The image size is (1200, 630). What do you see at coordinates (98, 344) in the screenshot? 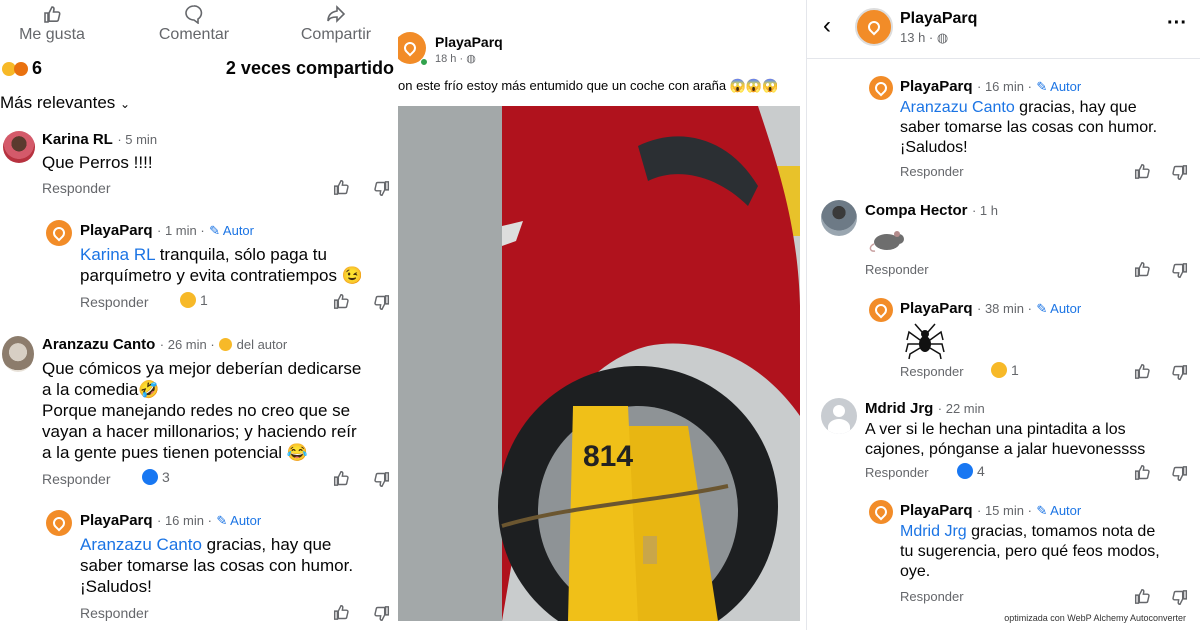
I see `commenter-name: Aranzazu Canto` at bounding box center [98, 344].